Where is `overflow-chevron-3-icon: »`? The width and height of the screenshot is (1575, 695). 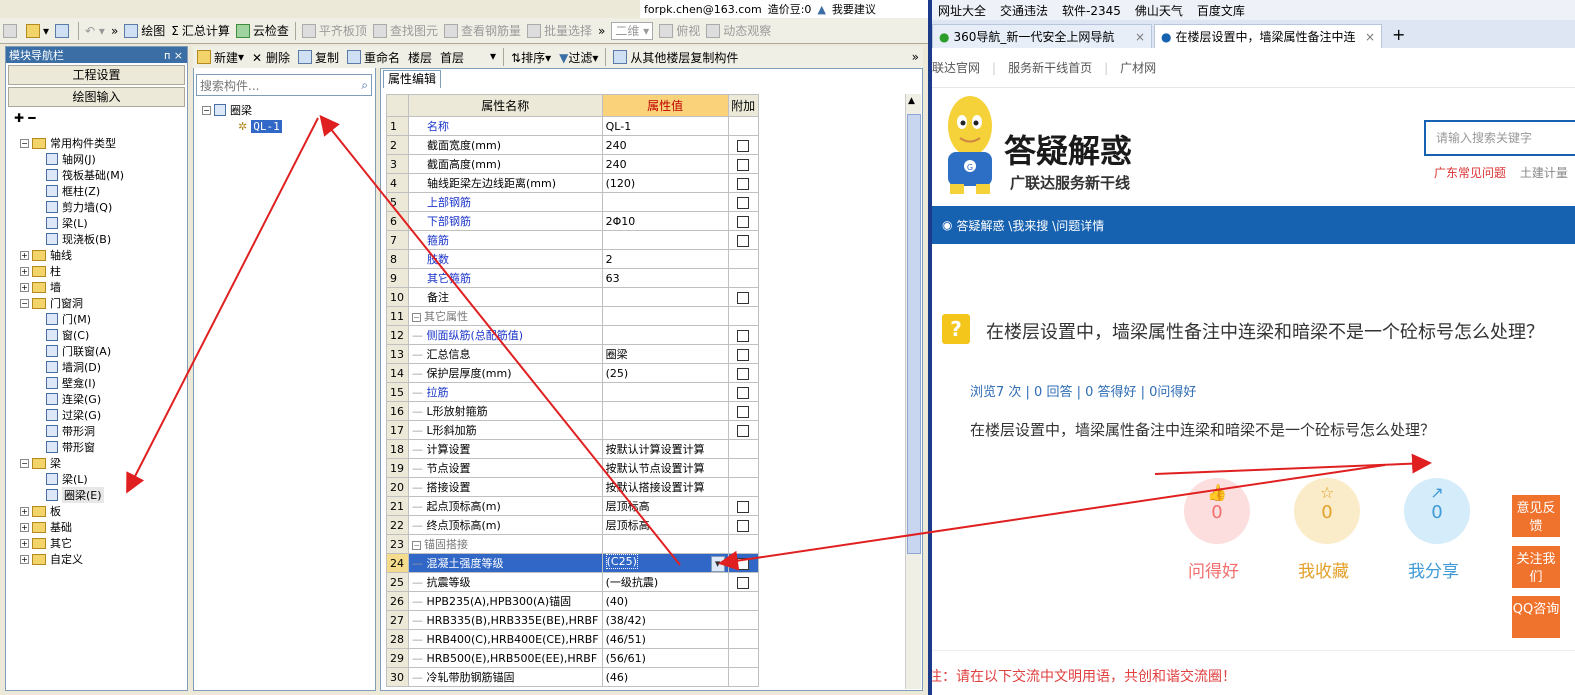 overflow-chevron-3-icon: » is located at coordinates (917, 57).